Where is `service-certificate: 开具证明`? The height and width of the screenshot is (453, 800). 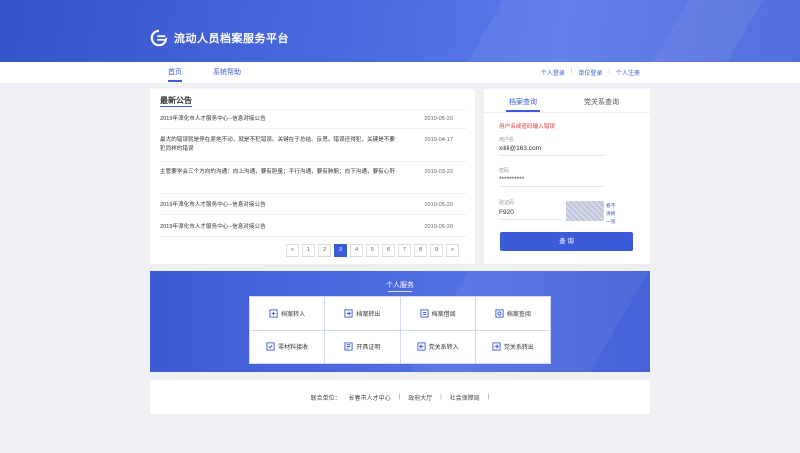 service-certificate: 开具证明 is located at coordinates (362, 346).